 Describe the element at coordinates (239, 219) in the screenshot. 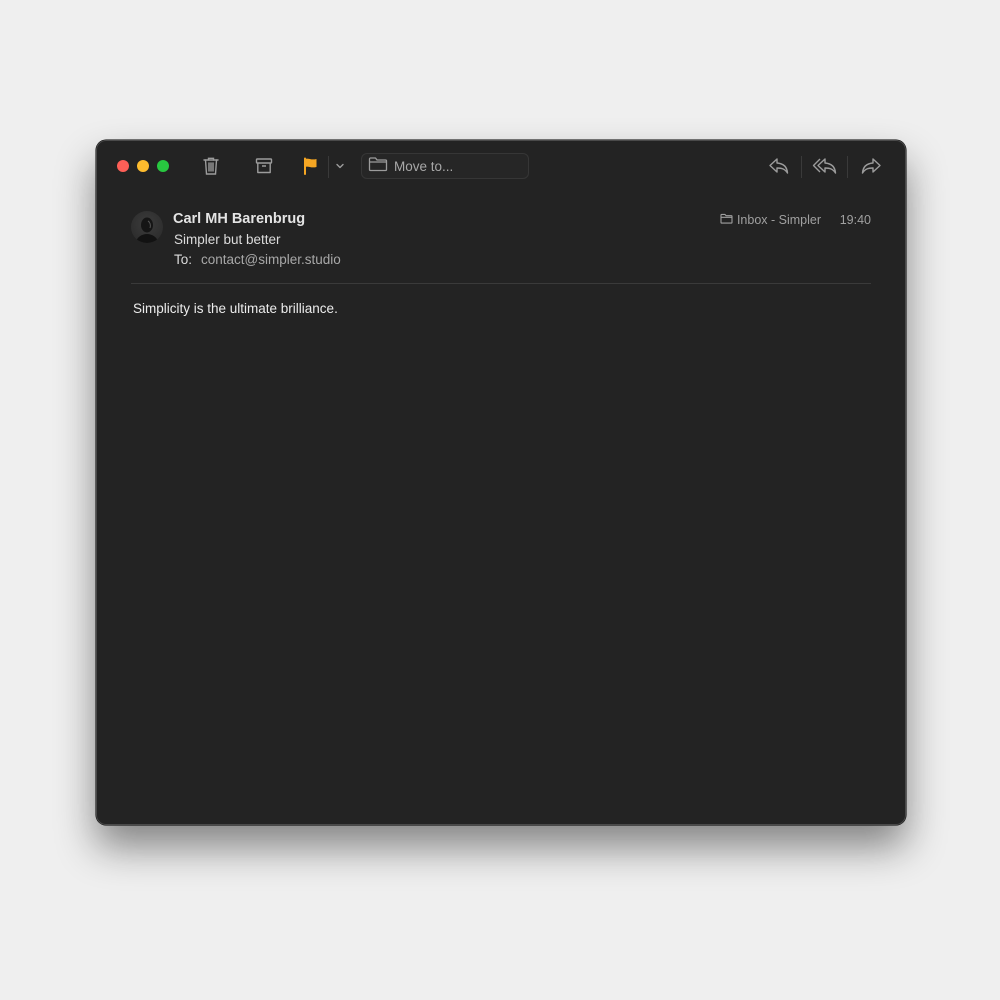

I see `sender-name: Carl MH Barenbrug` at that location.